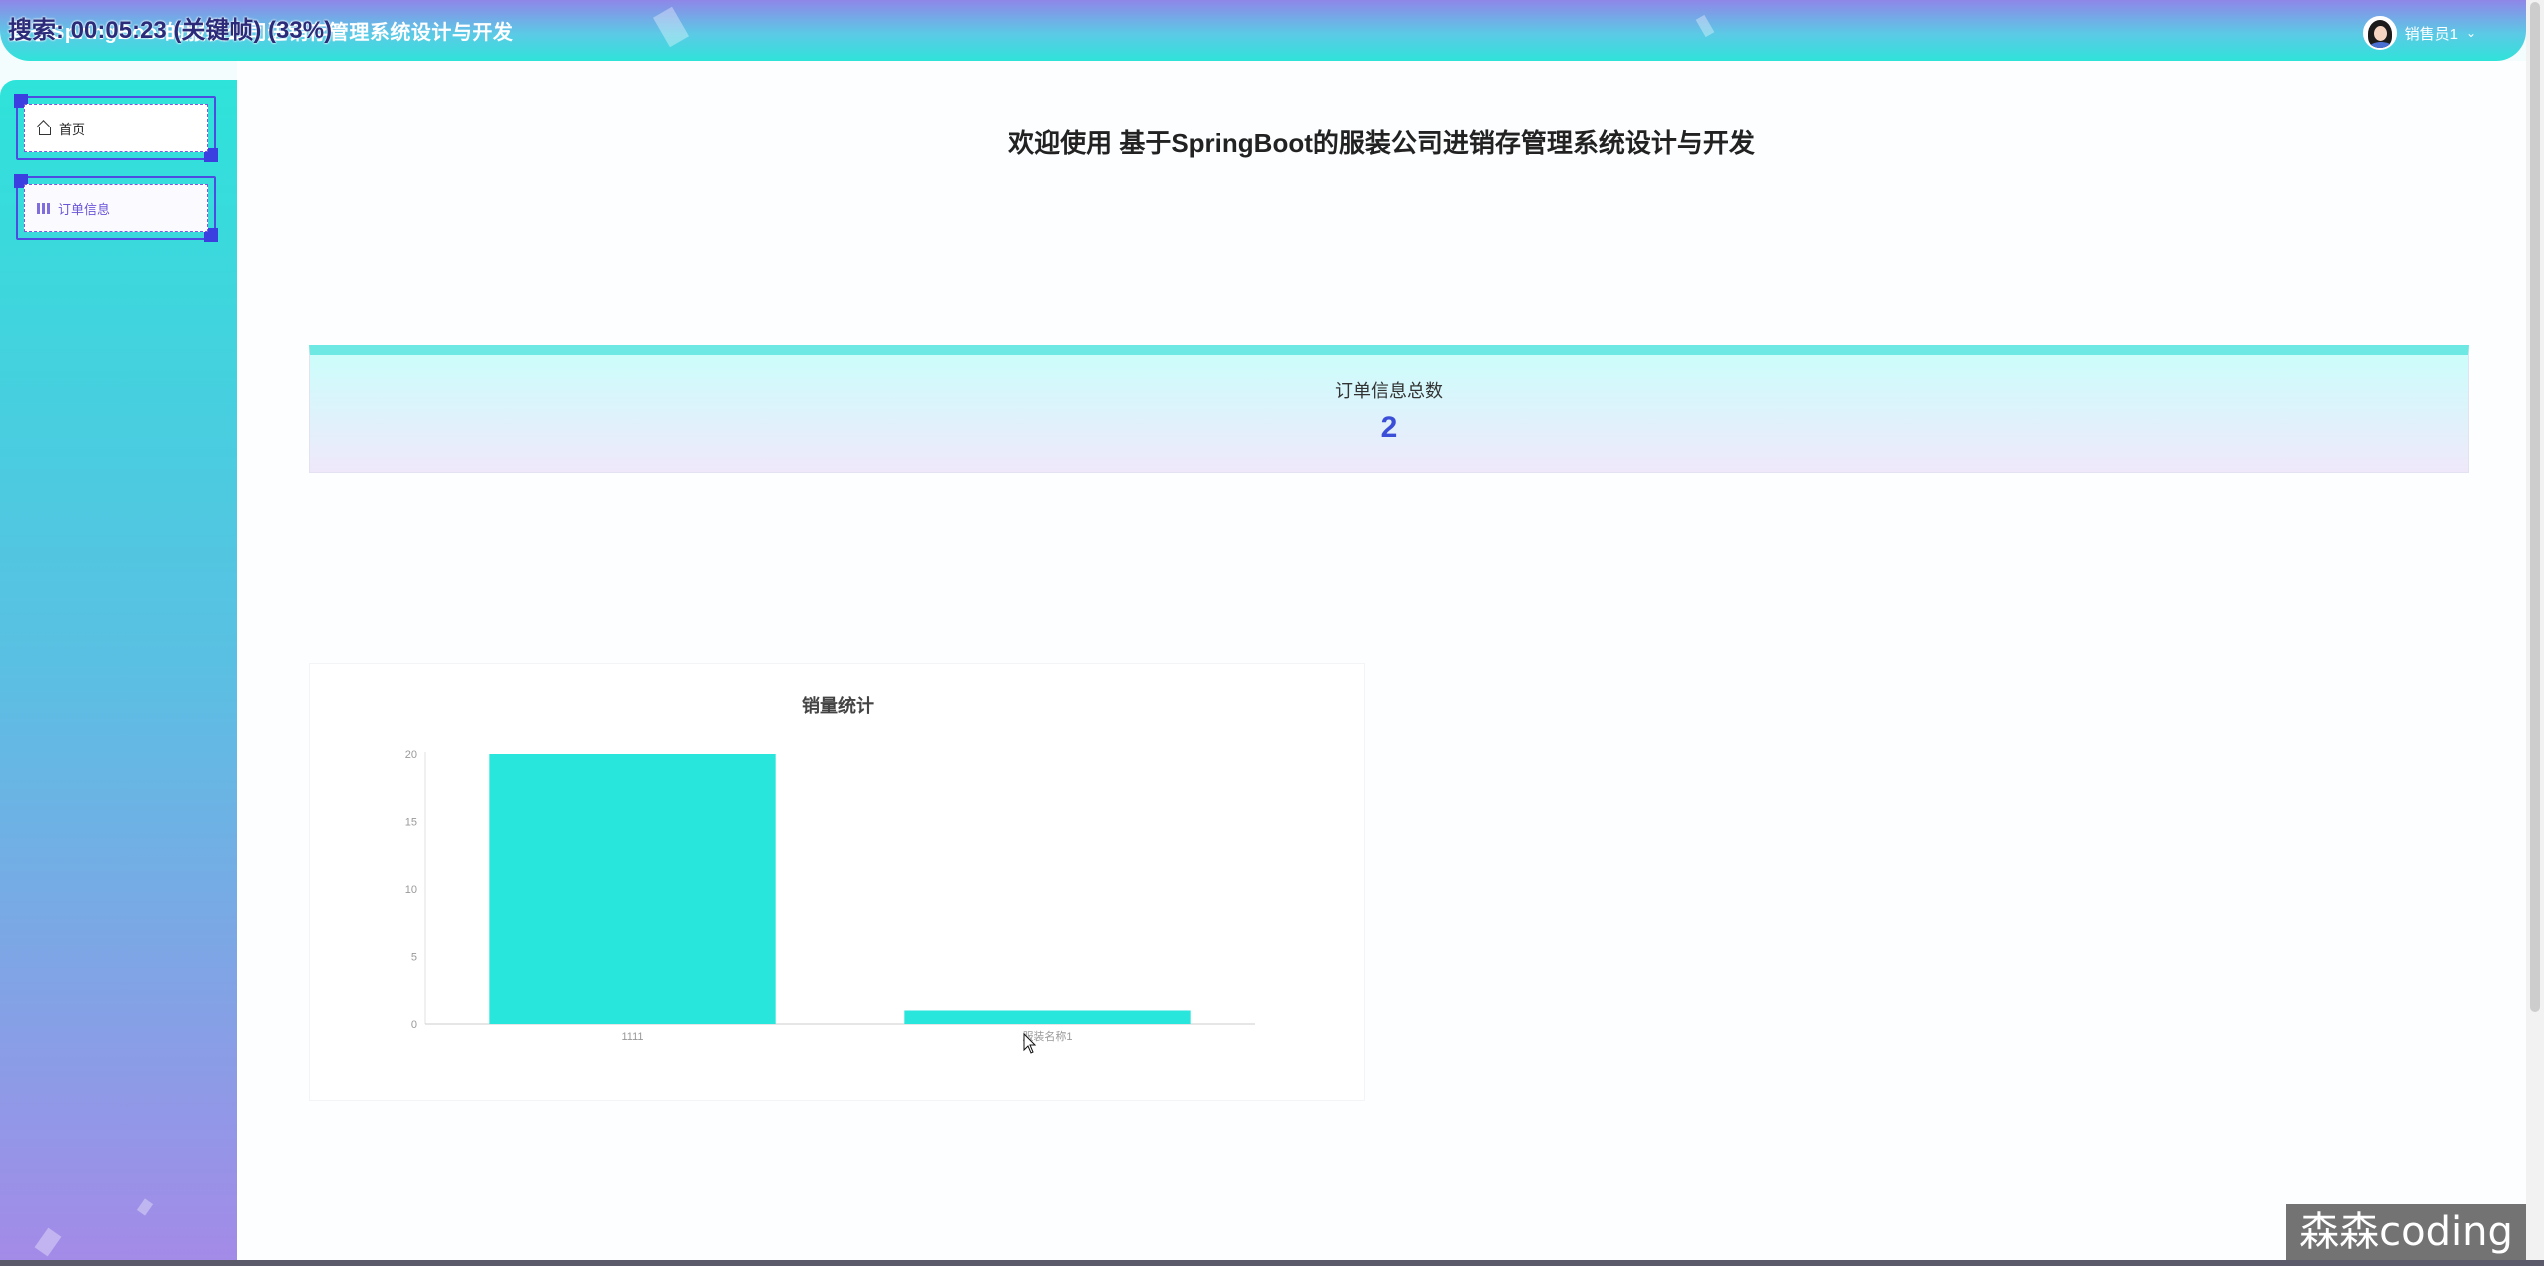 Image resolution: width=2544 pixels, height=1266 pixels. I want to click on home-icon, so click(44, 128).